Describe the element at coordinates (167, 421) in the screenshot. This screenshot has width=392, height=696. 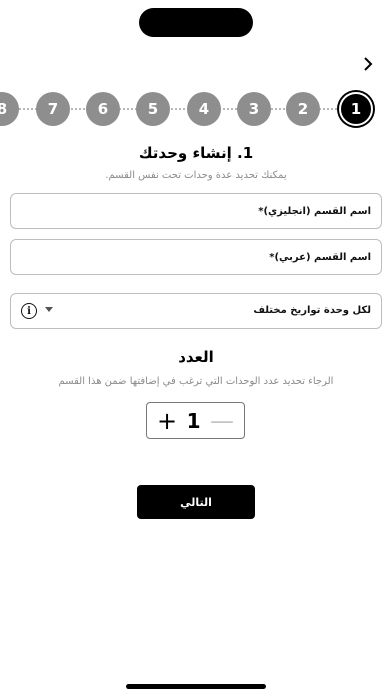
I see `increment-button: +` at that location.